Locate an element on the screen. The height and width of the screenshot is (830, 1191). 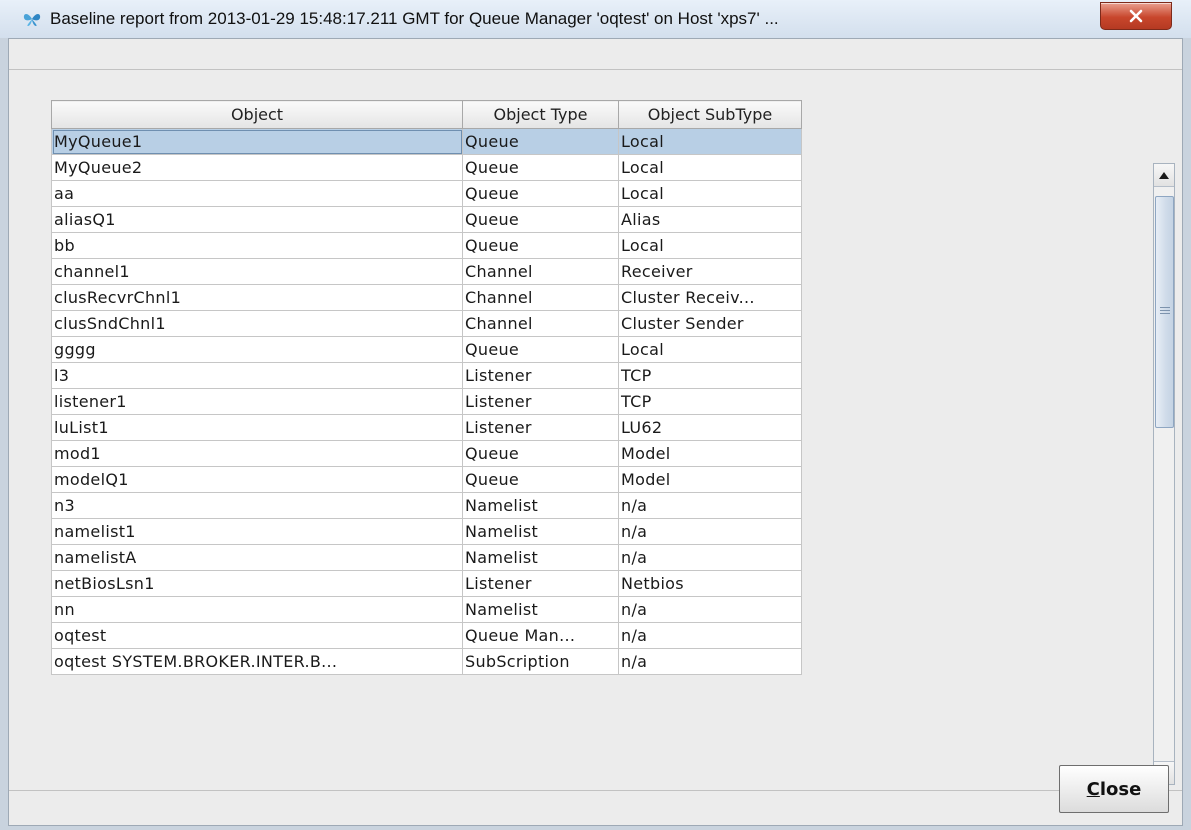
cell-object: modelQ1 is located at coordinates (257, 479).